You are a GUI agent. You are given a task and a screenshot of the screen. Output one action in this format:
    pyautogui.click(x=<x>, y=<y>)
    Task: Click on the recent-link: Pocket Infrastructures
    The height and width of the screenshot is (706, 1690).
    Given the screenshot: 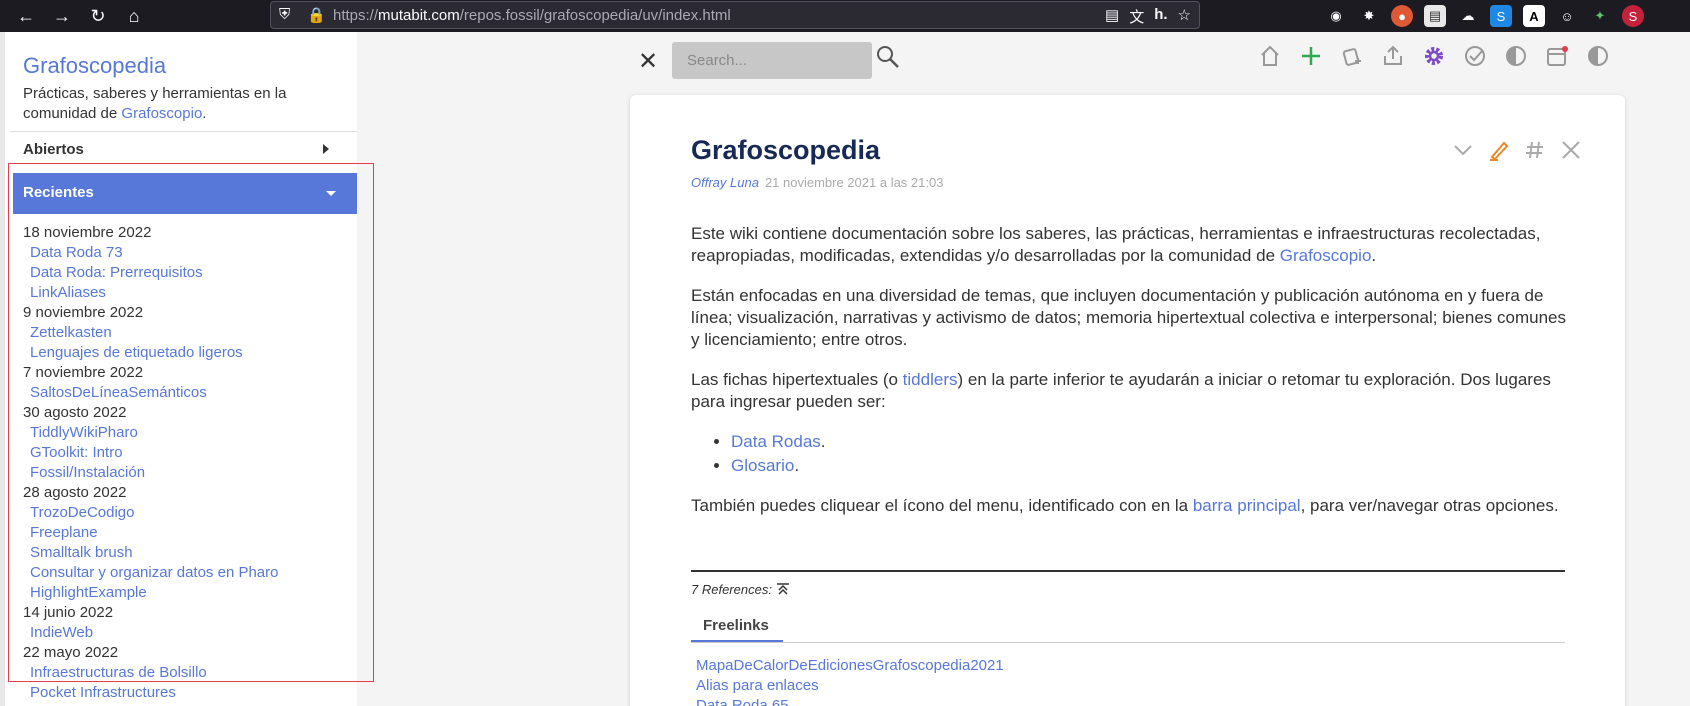 What is the action you would take?
    pyautogui.click(x=188, y=693)
    